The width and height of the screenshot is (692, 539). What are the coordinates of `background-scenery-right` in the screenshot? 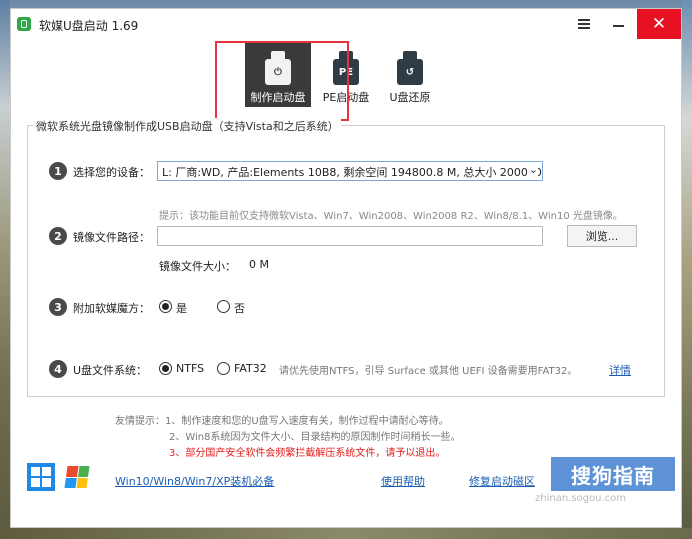 It's located at (687, 269).